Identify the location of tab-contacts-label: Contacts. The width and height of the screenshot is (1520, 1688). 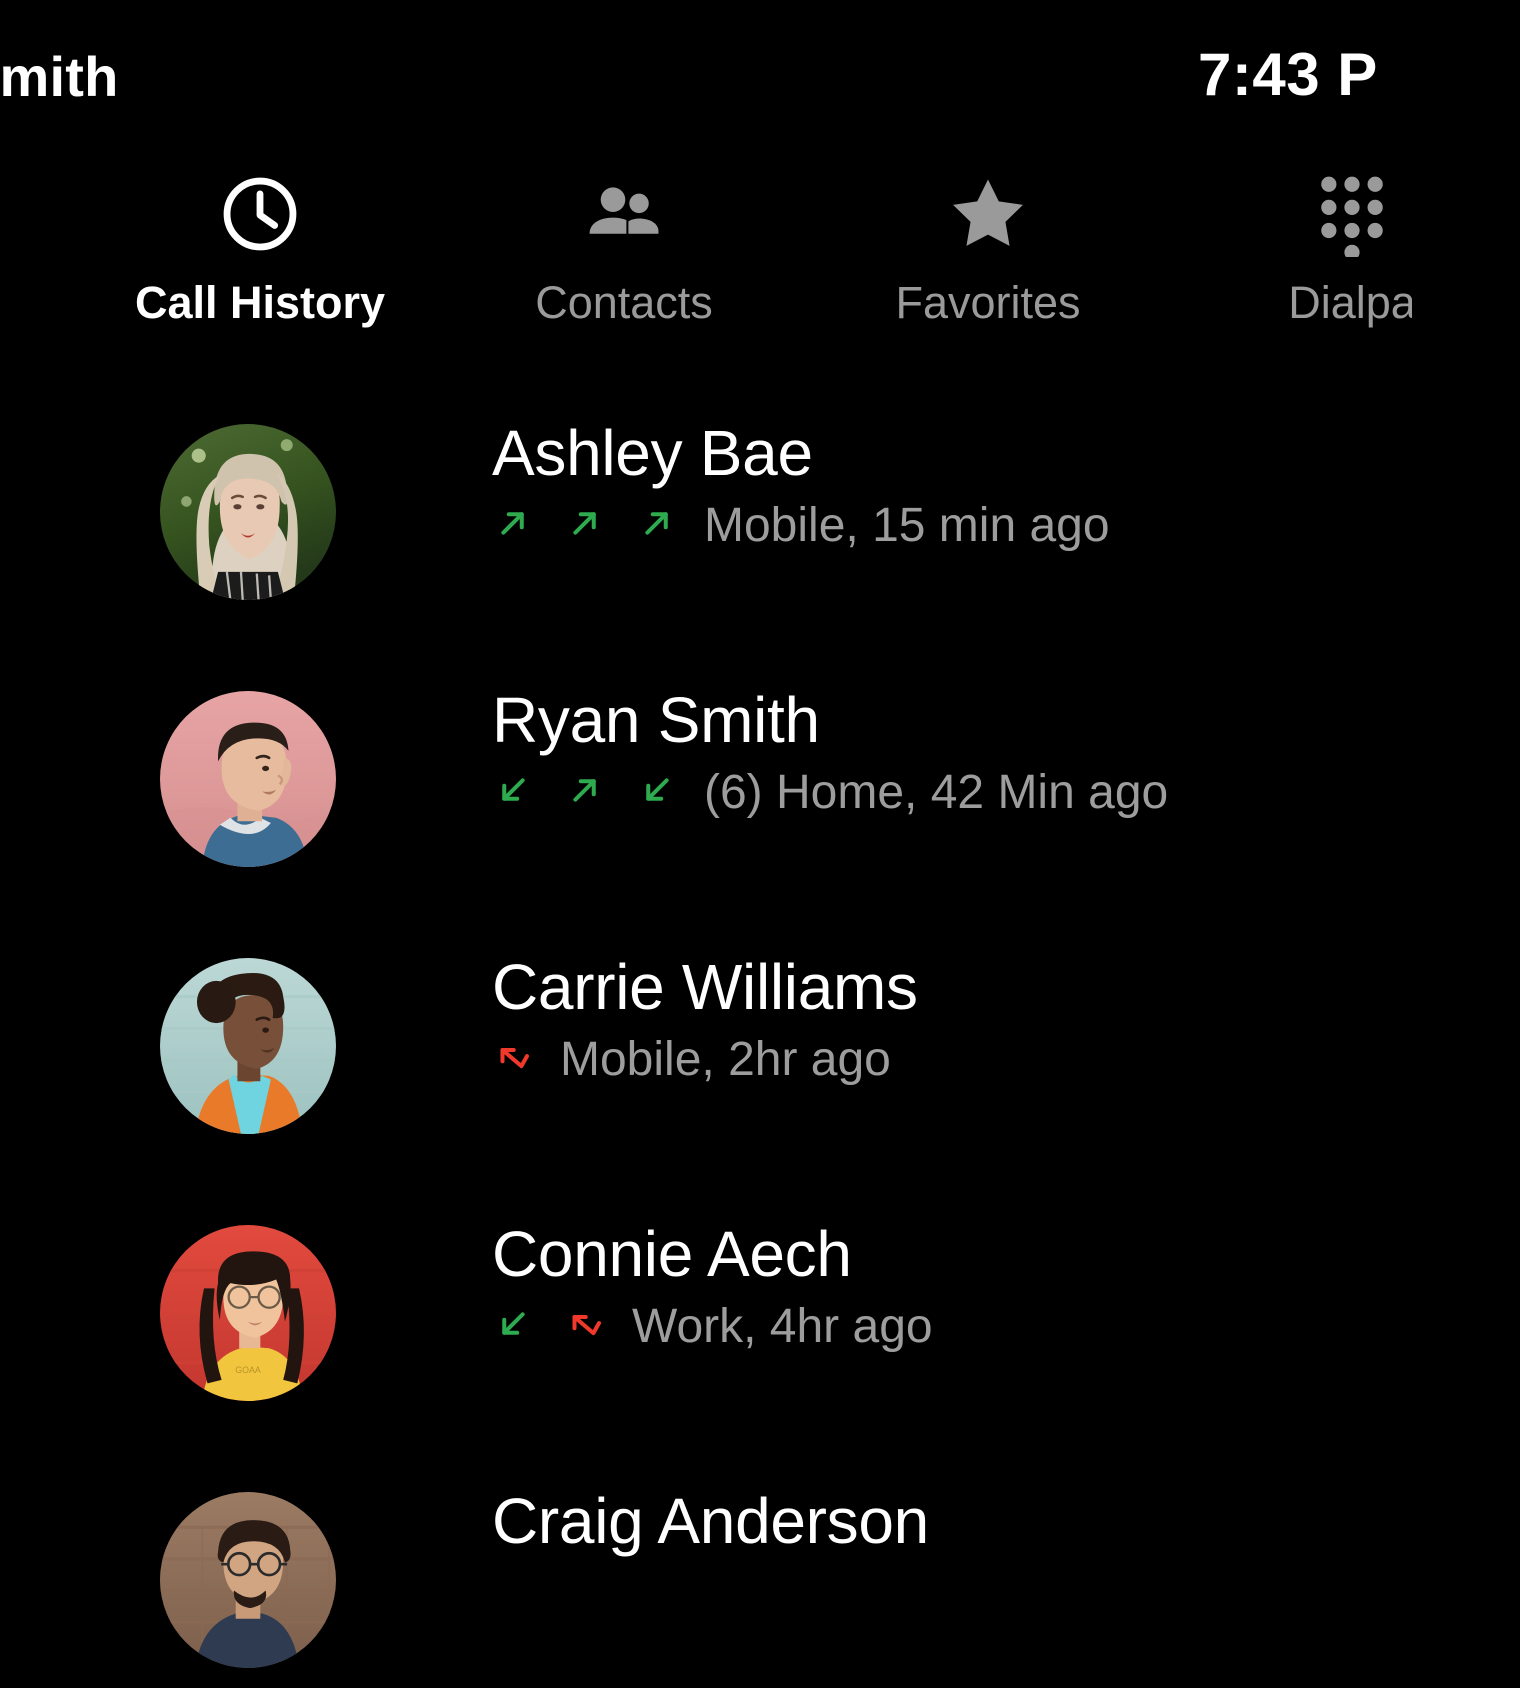
(624, 302).